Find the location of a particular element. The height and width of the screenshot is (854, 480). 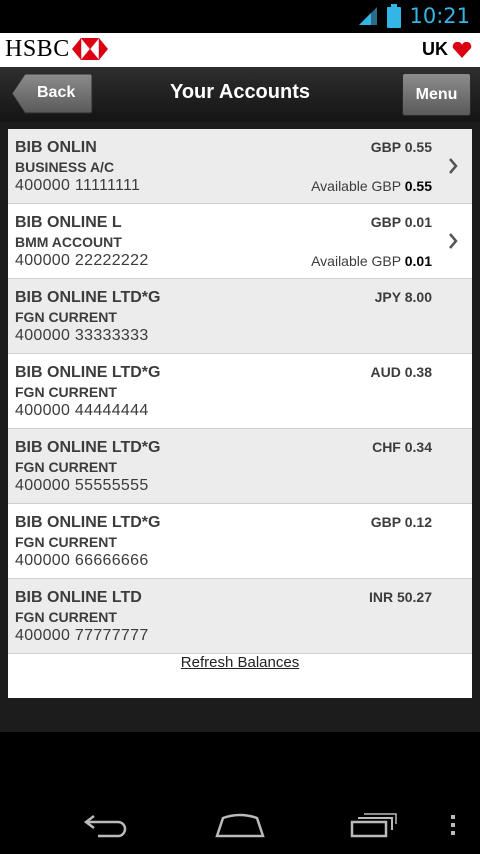

account-number: 400000 55555555 is located at coordinates (82, 485).